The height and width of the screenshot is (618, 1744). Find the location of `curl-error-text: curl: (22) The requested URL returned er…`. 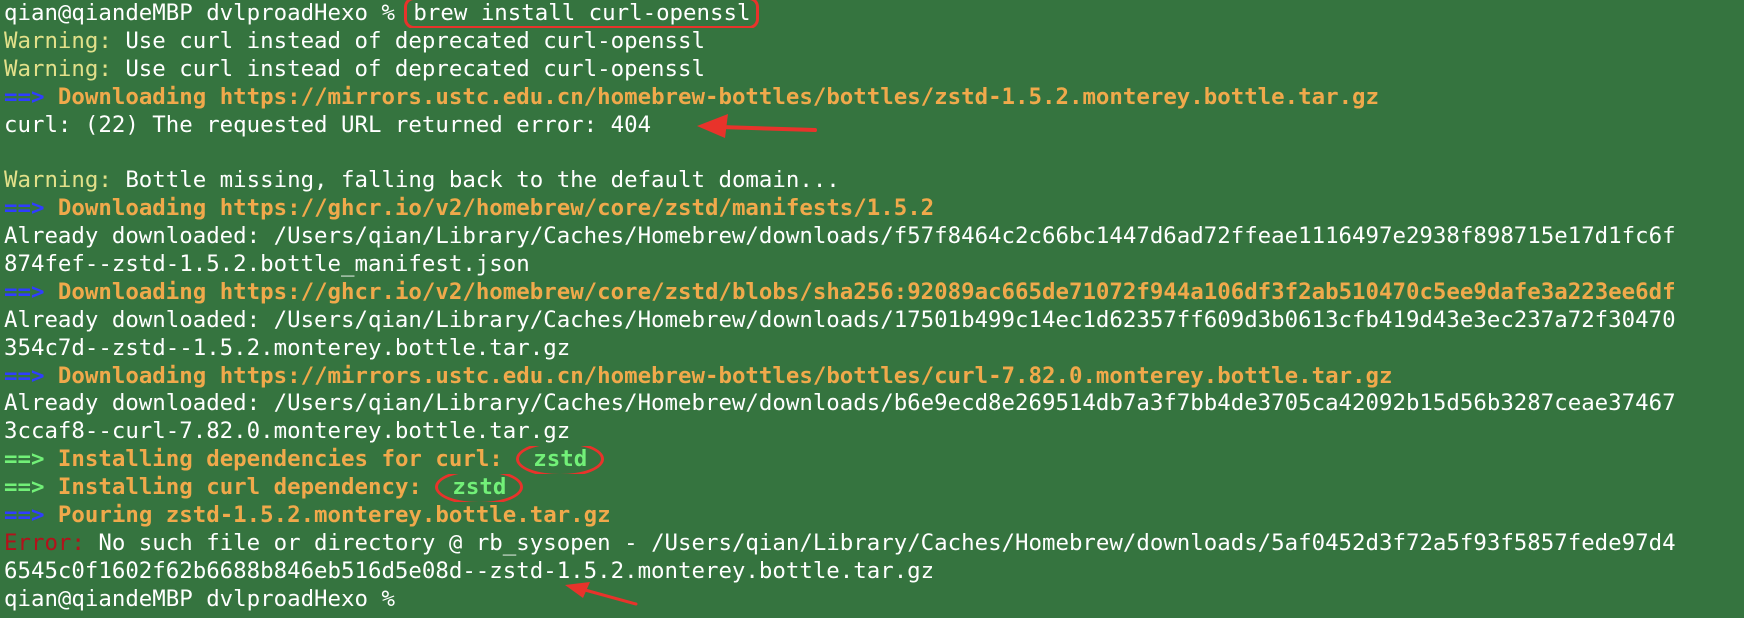

curl-error-text: curl: (22) The requested URL returned er… is located at coordinates (328, 124).